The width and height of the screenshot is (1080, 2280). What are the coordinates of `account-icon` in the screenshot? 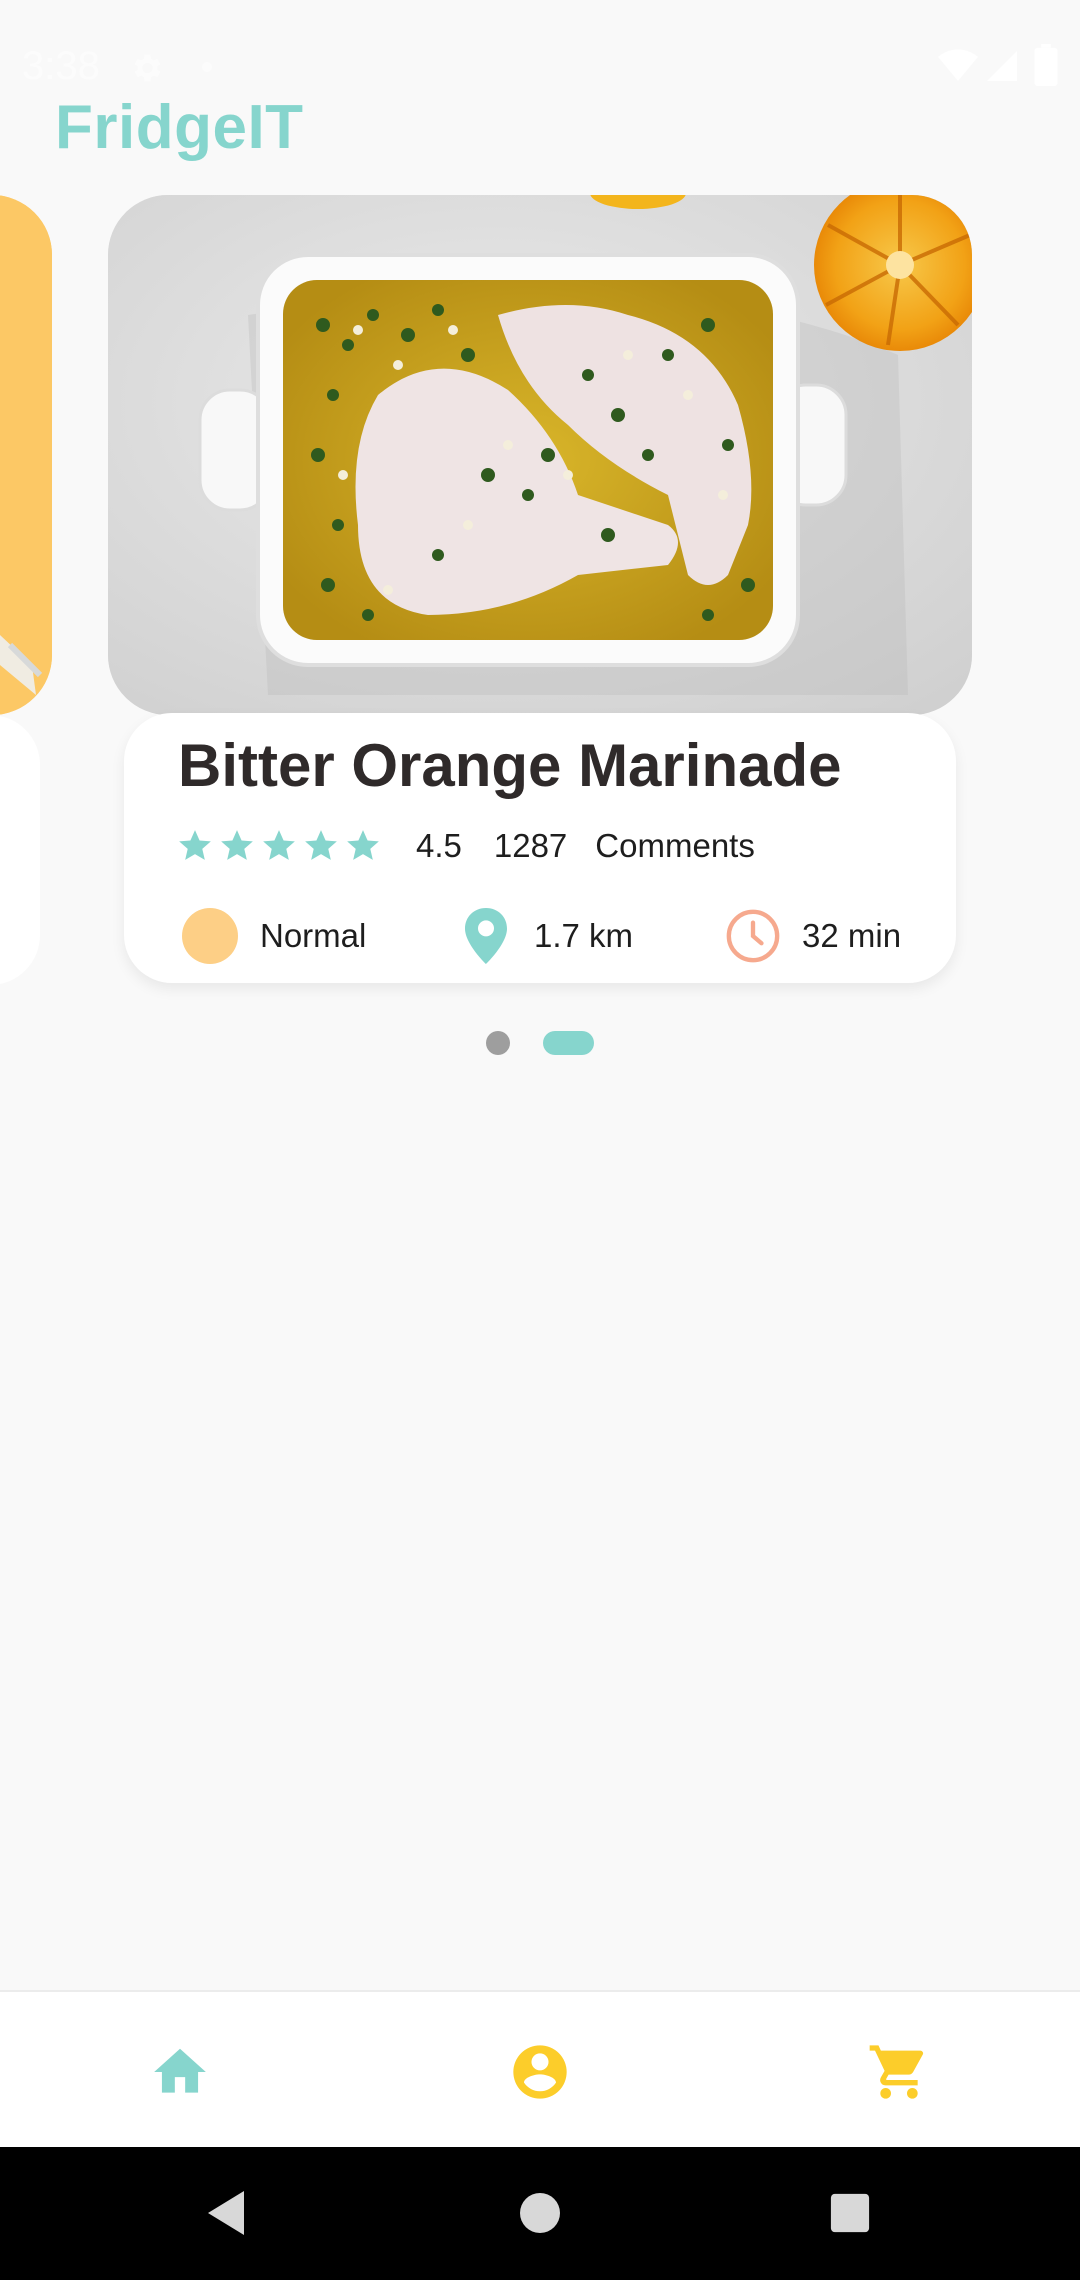 It's located at (540, 2072).